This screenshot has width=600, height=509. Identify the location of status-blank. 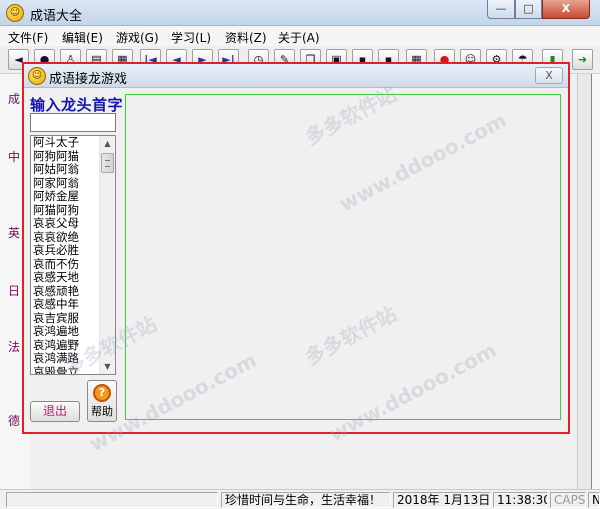
(112, 500).